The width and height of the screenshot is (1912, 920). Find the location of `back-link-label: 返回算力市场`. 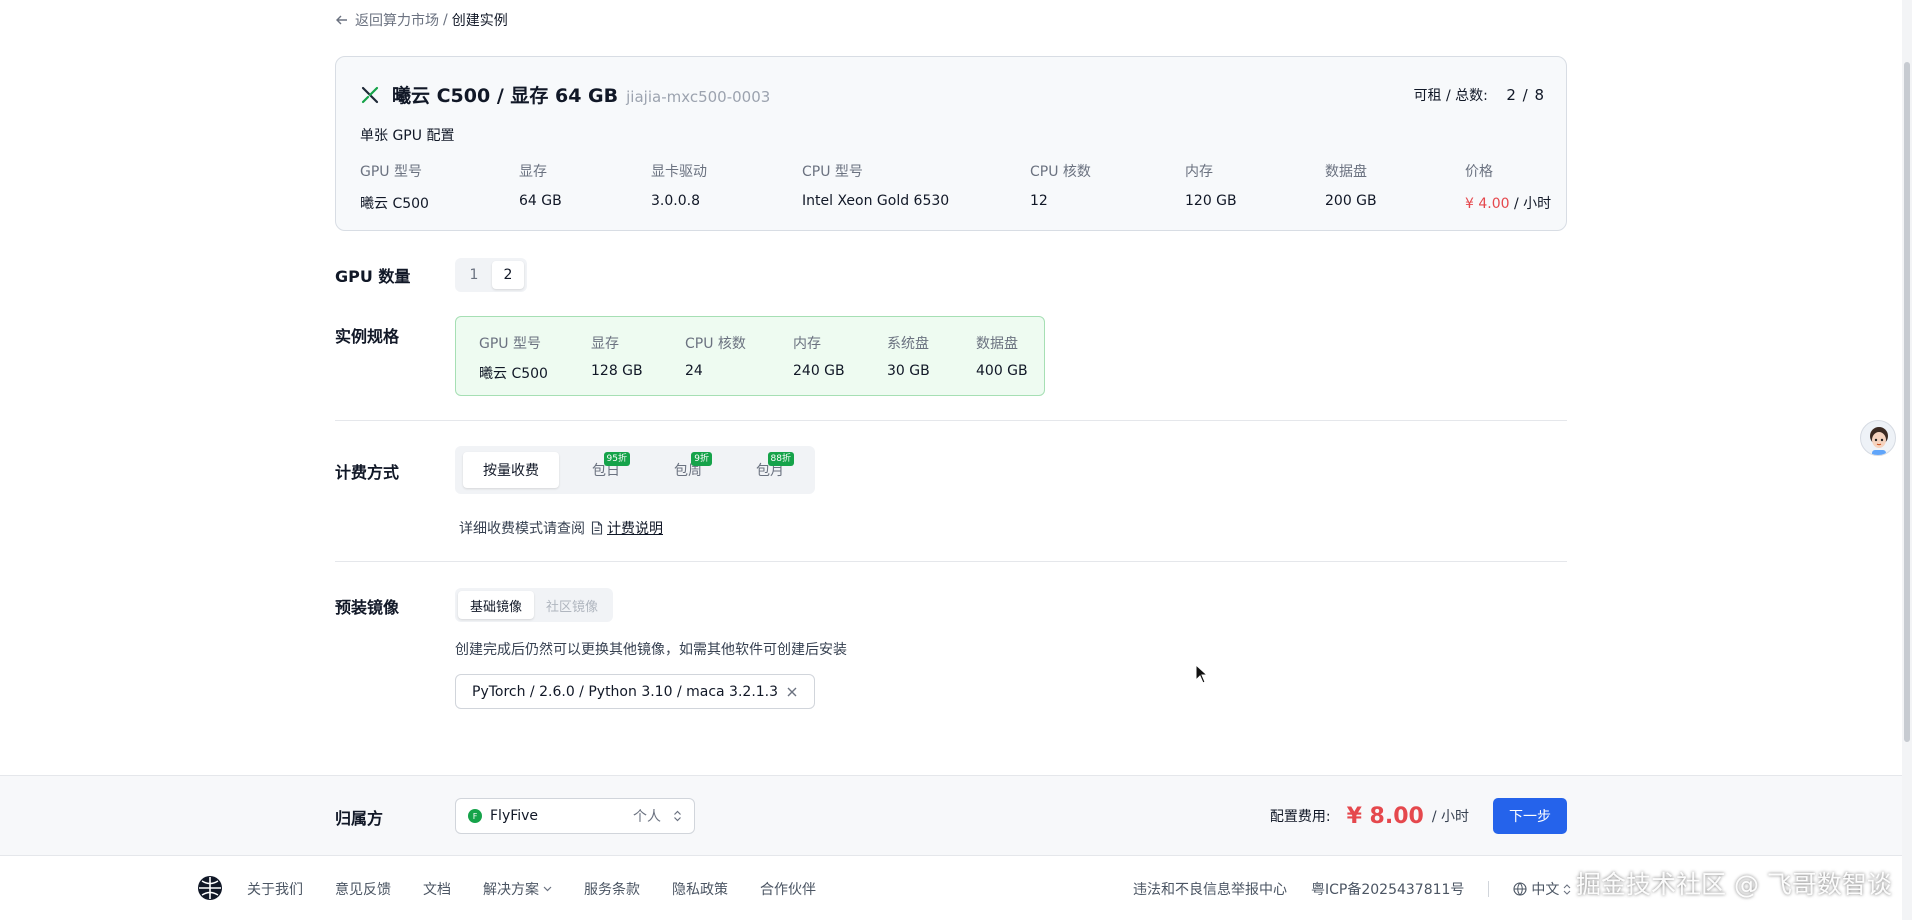

back-link-label: 返回算力市场 is located at coordinates (397, 21).